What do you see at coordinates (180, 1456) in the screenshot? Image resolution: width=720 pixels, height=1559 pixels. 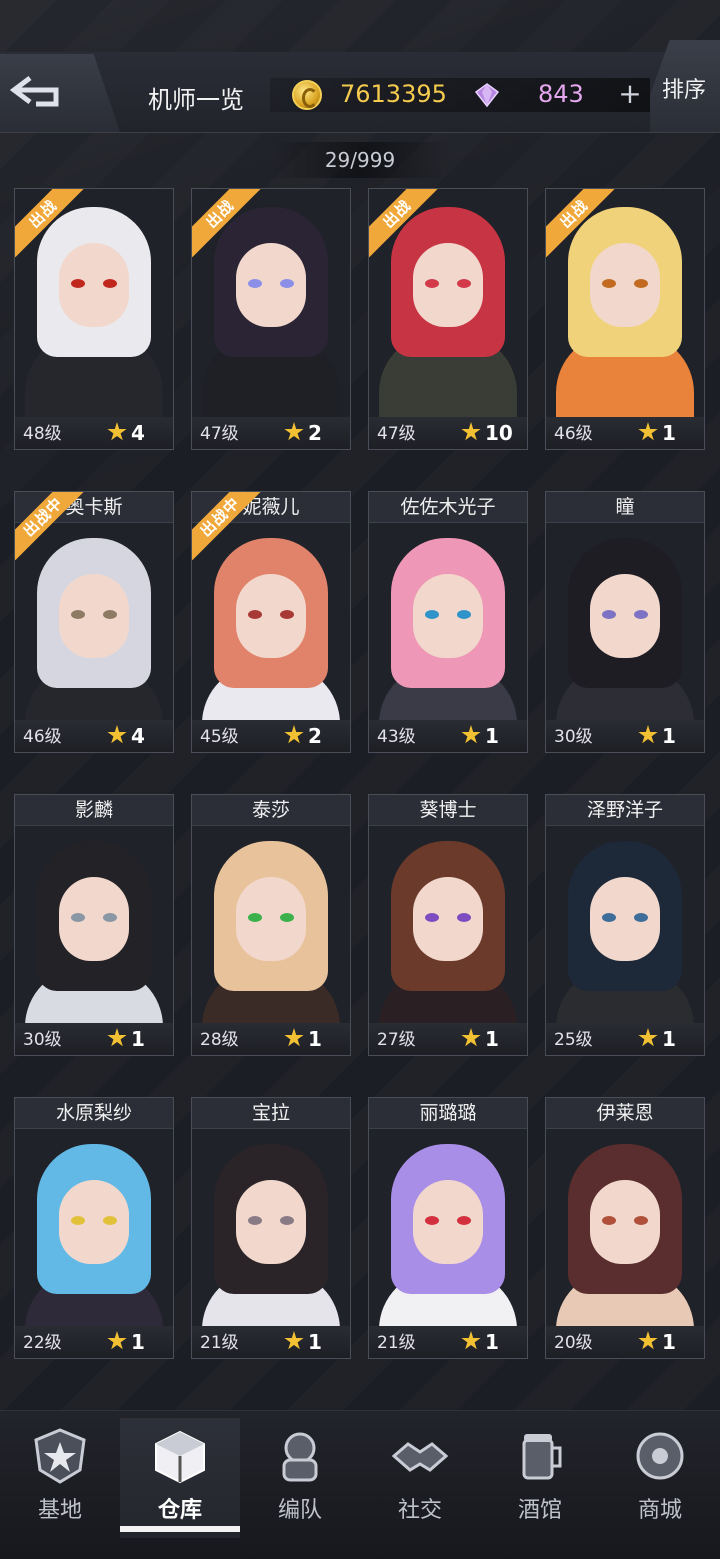 I see `warehouse-icon` at bounding box center [180, 1456].